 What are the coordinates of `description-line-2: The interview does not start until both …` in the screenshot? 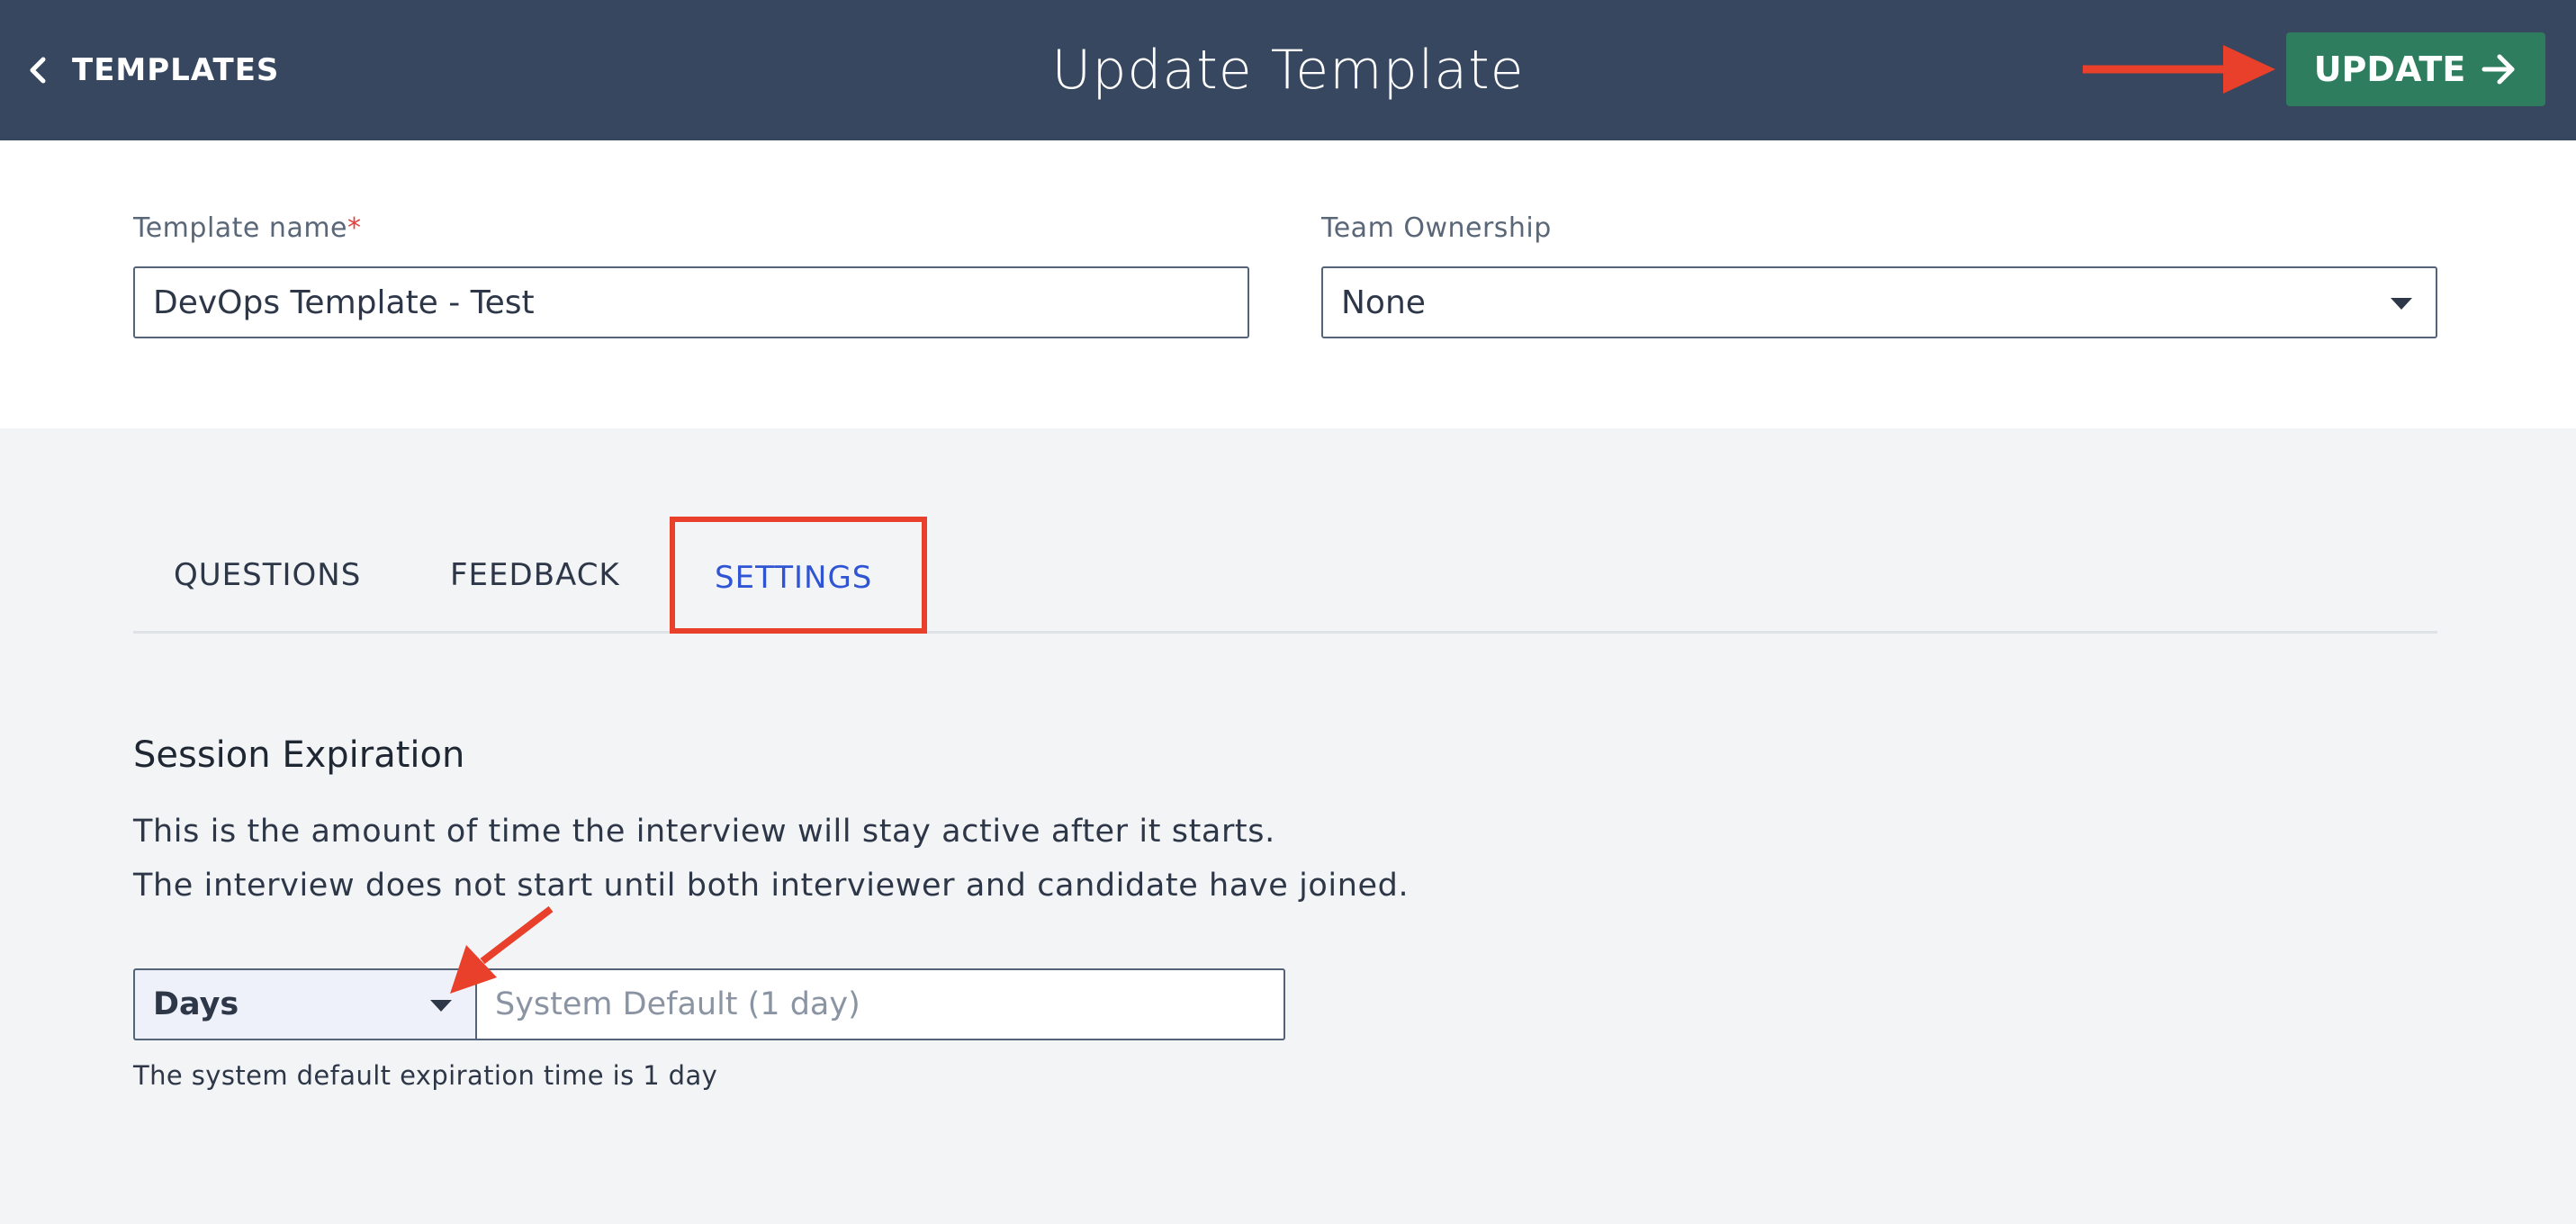 It's located at (771, 886).